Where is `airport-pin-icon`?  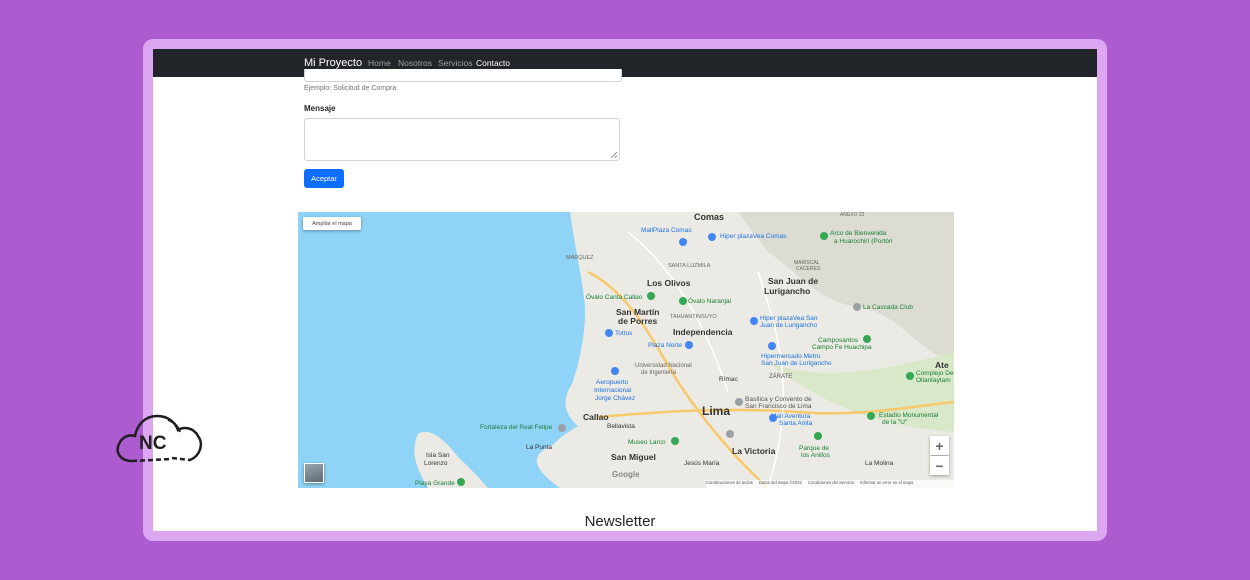 airport-pin-icon is located at coordinates (615, 371).